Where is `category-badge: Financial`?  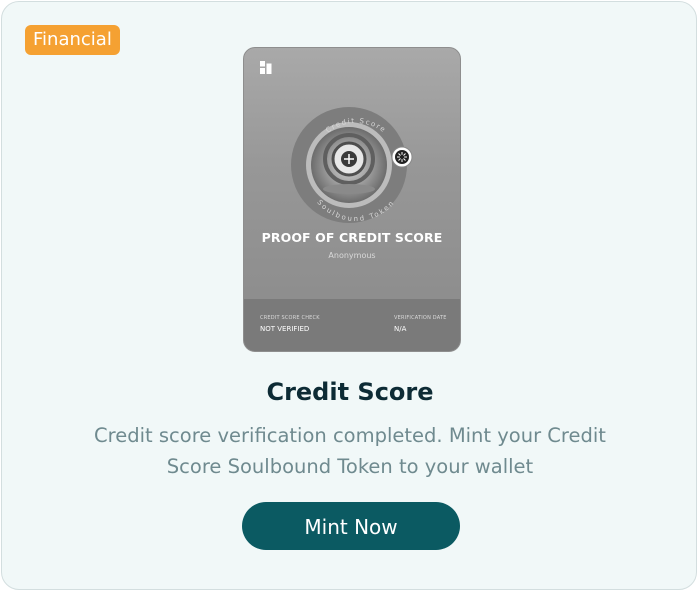 category-badge: Financial is located at coordinates (72, 40).